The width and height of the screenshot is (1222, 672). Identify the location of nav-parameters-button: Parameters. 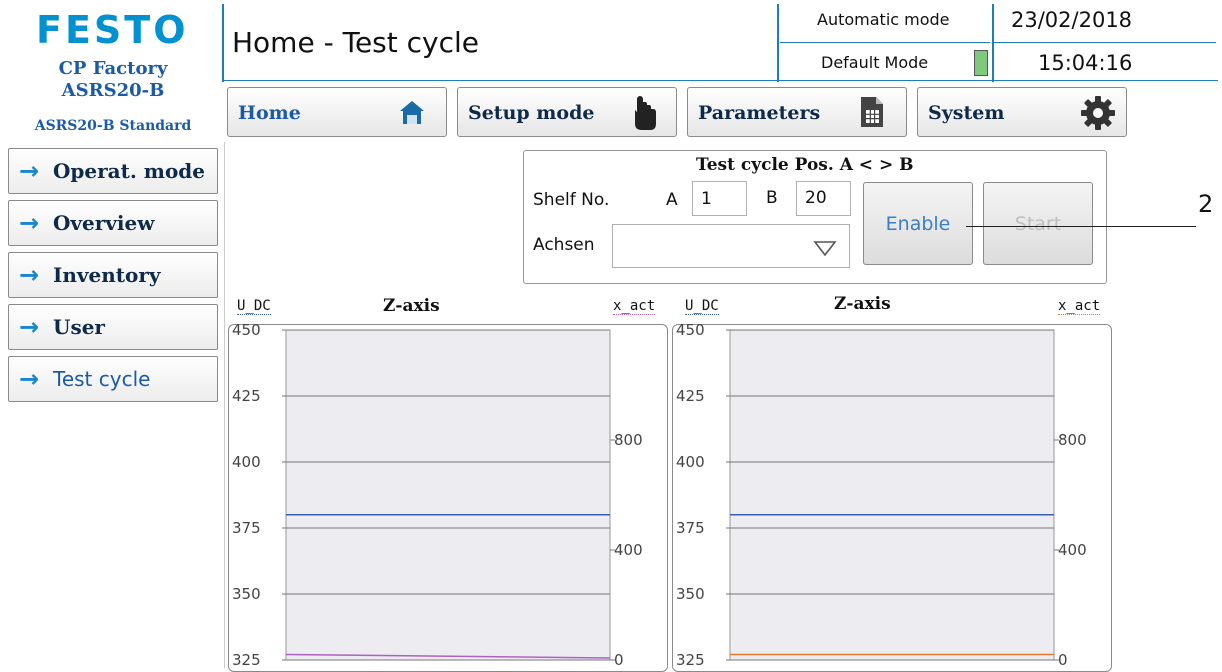
(797, 112).